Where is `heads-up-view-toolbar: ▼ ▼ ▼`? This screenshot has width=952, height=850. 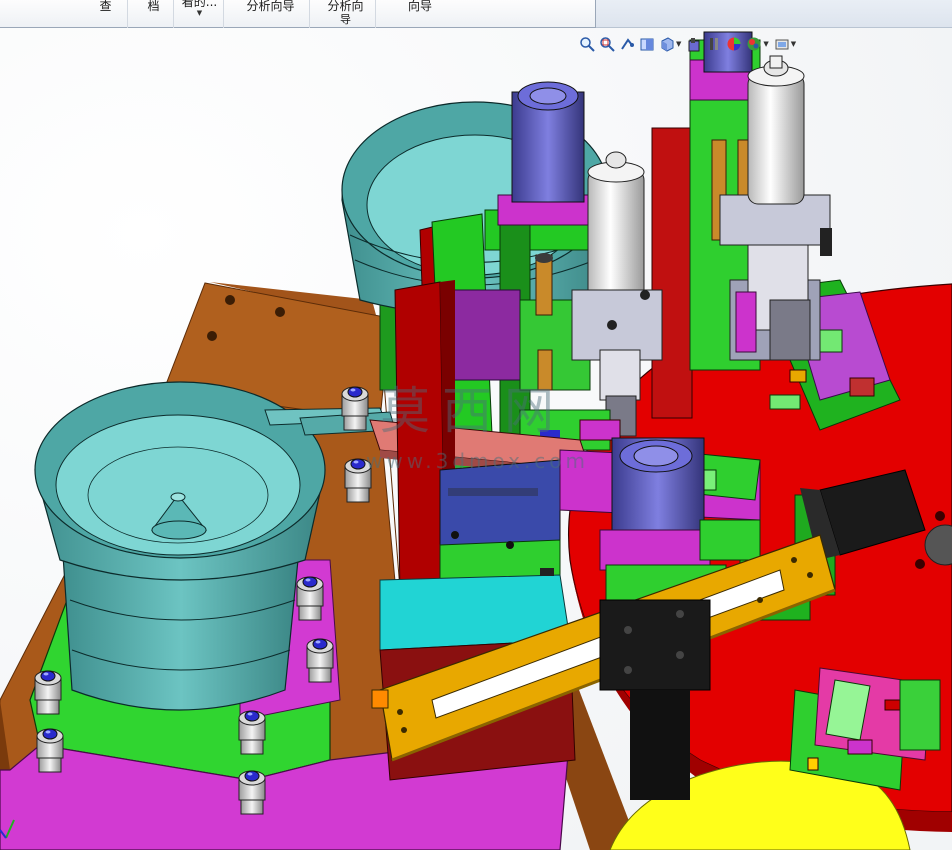
heads-up-view-toolbar: ▼ ▼ ▼ is located at coordinates (688, 44).